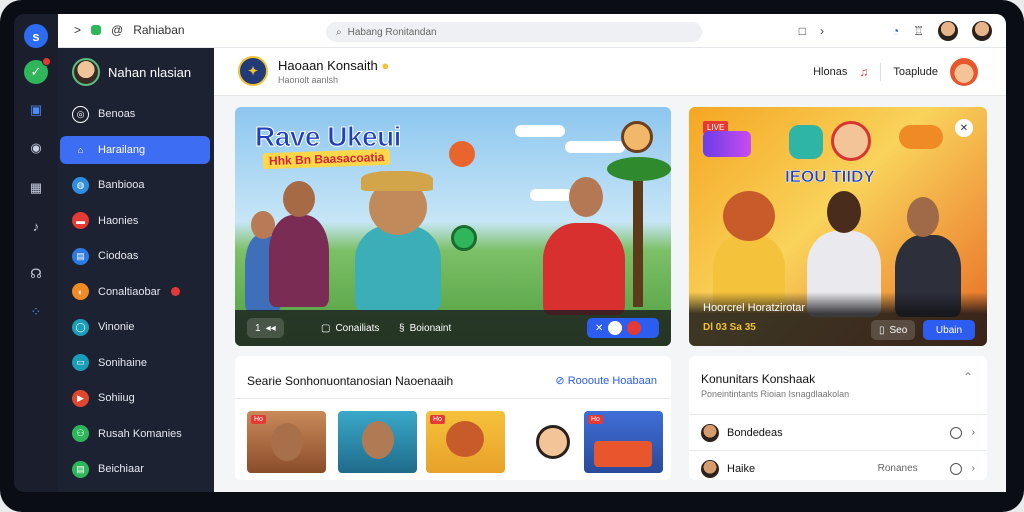 This screenshot has width=1024, height=512. I want to click on join-button: Ubain, so click(949, 330).